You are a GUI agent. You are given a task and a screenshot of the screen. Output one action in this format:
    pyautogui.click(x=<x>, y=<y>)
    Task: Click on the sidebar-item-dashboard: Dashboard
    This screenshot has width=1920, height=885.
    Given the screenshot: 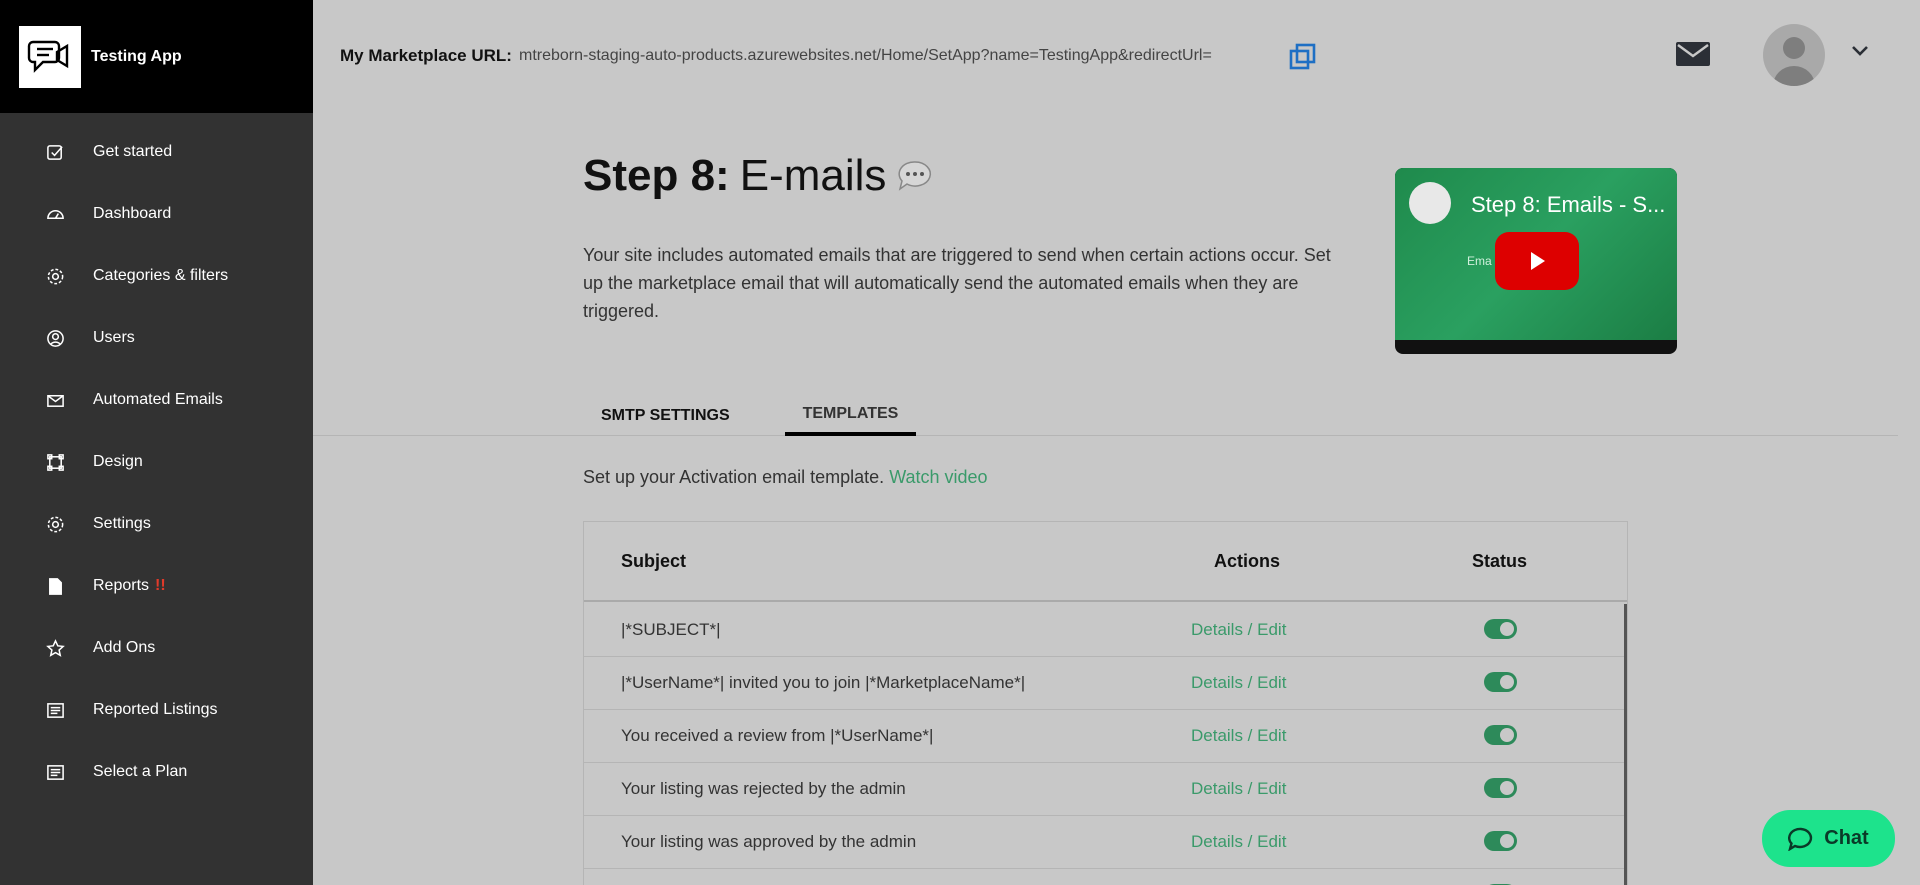 What is the action you would take?
    pyautogui.click(x=156, y=214)
    